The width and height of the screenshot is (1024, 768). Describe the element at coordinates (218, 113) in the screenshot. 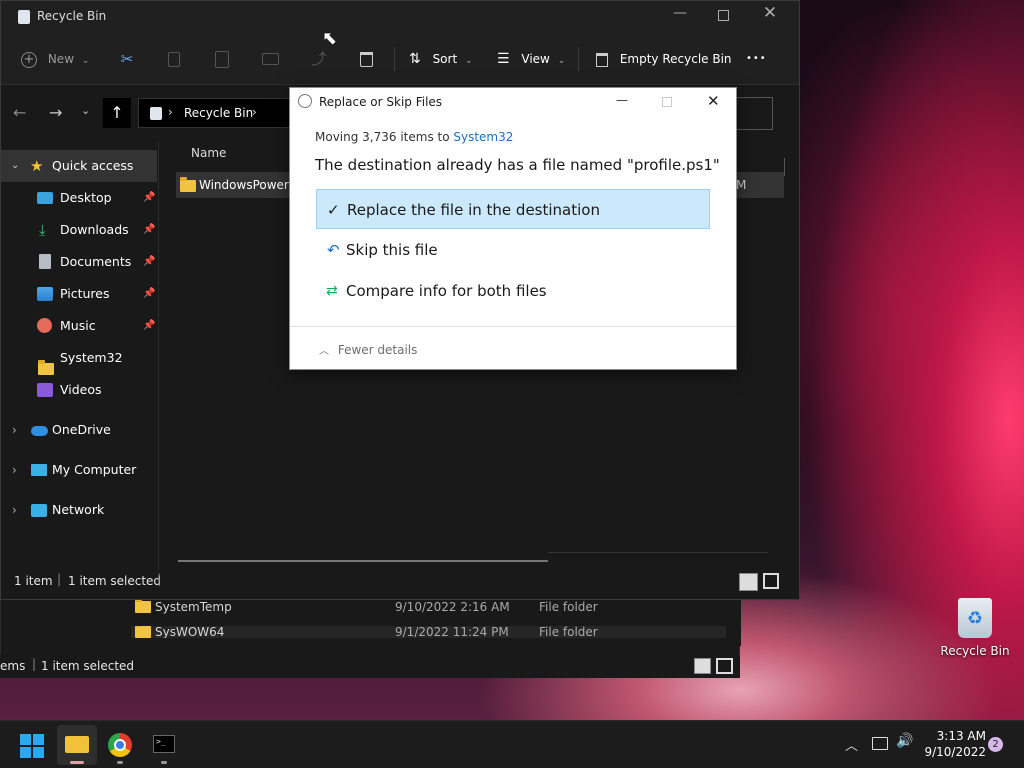

I see `breadcrumb: Recycle Bin` at that location.